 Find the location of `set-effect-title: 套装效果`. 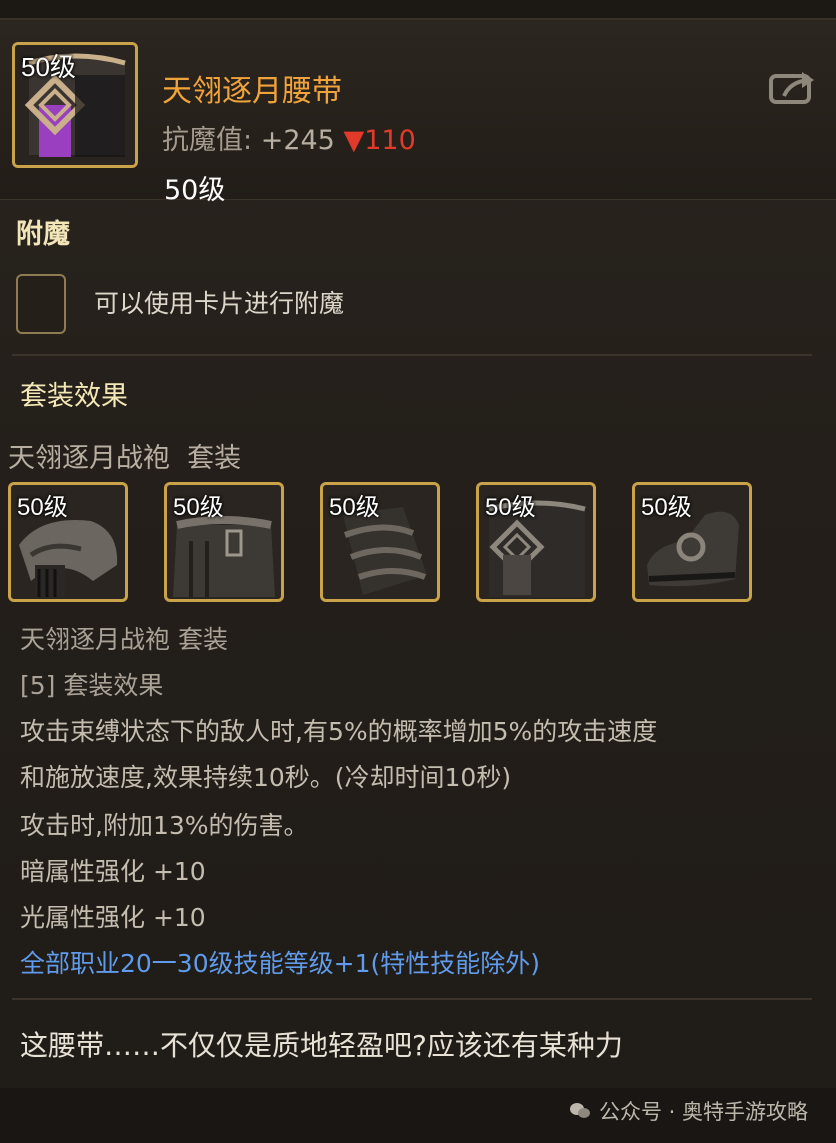

set-effect-title: 套装效果 is located at coordinates (74, 396).